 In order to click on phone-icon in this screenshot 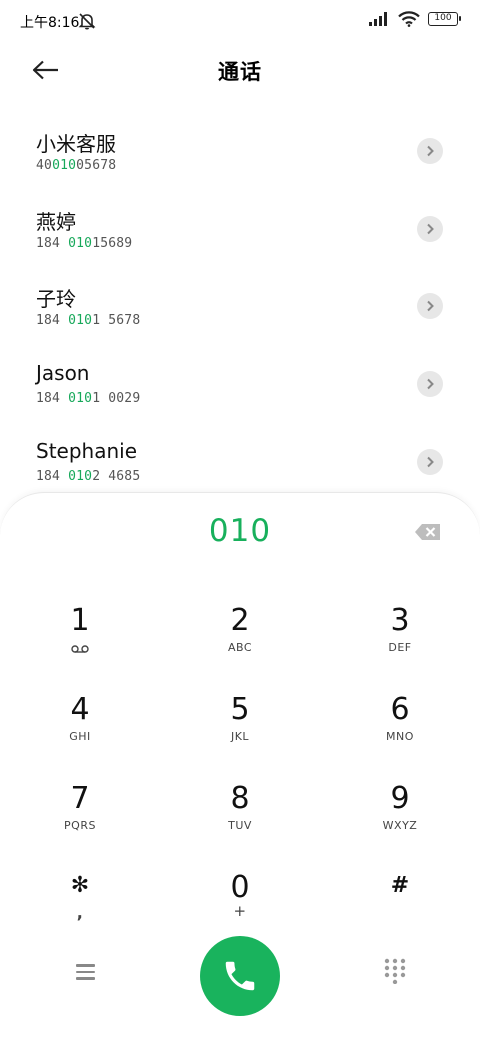, I will do `click(240, 976)`.